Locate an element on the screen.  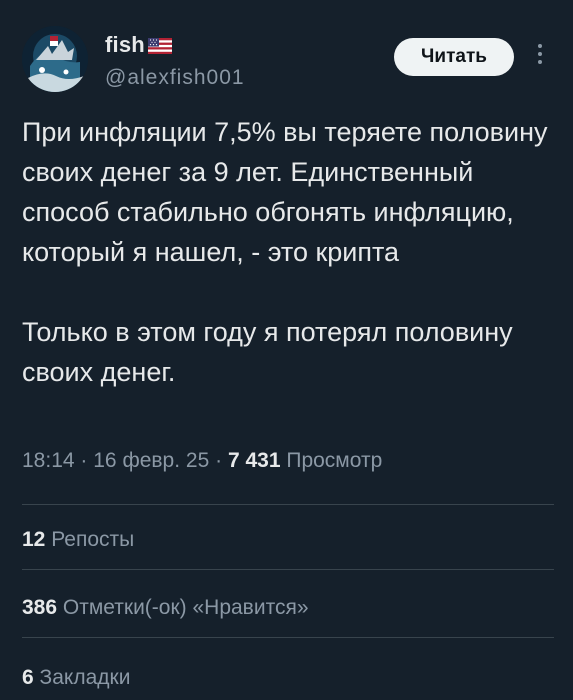
likes-count: 386 is located at coordinates (40, 607).